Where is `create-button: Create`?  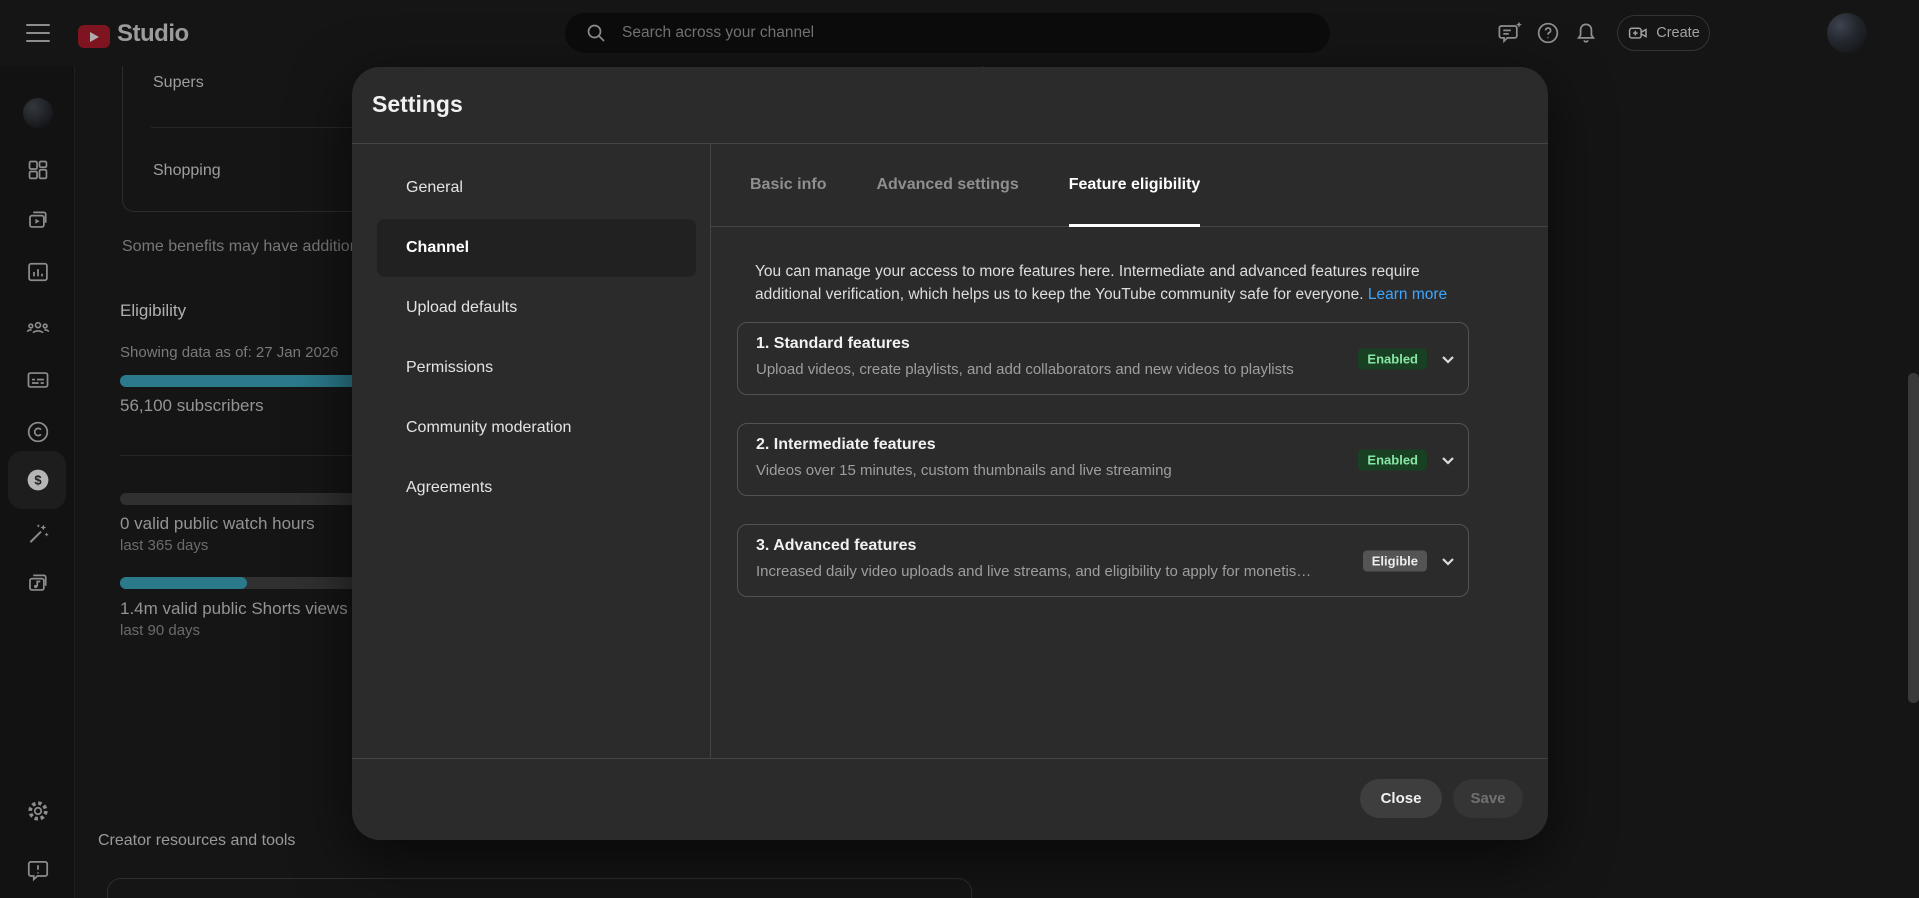 create-button: Create is located at coordinates (1663, 33).